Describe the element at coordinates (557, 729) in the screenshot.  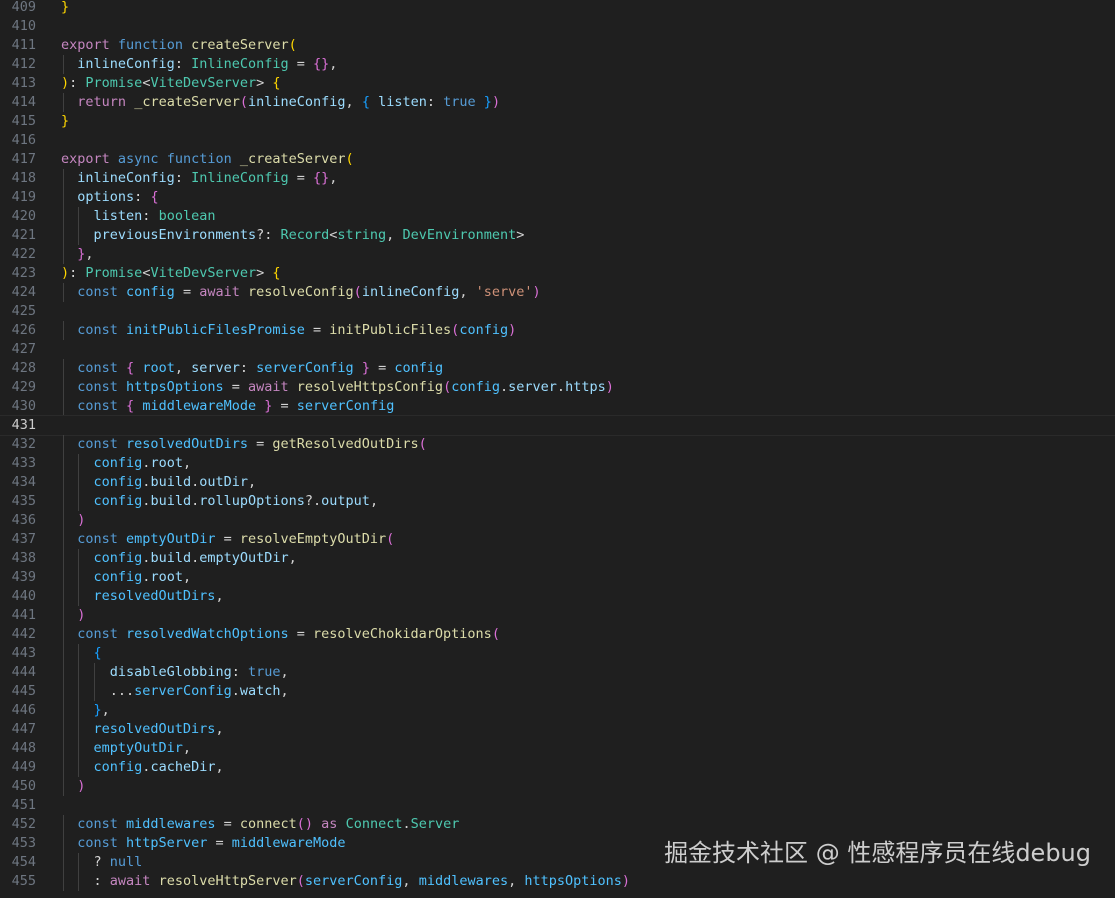
I see `code-line: 447 resolvedOutDirs,` at that location.